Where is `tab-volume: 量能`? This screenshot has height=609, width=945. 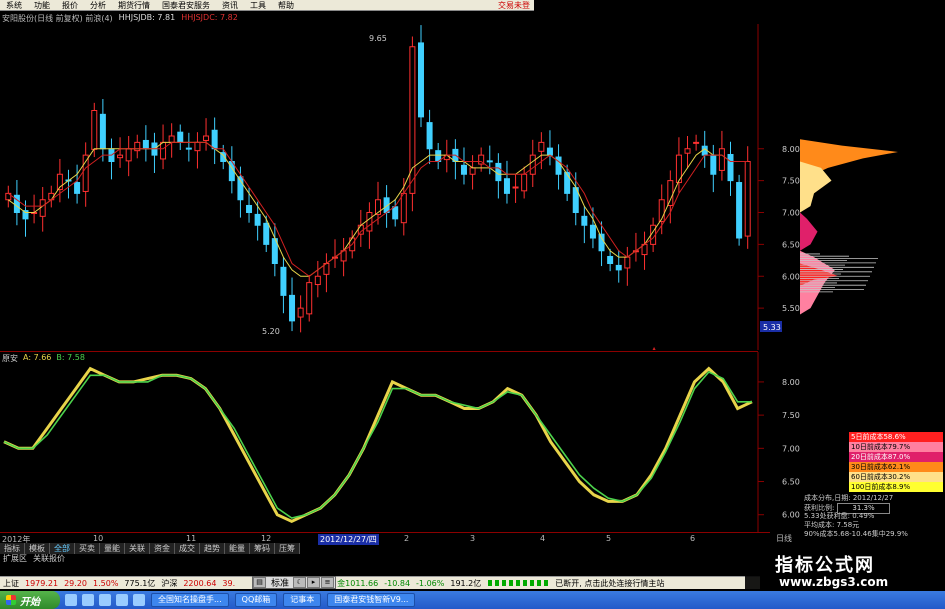 tab-volume: 量能 is located at coordinates (112, 548).